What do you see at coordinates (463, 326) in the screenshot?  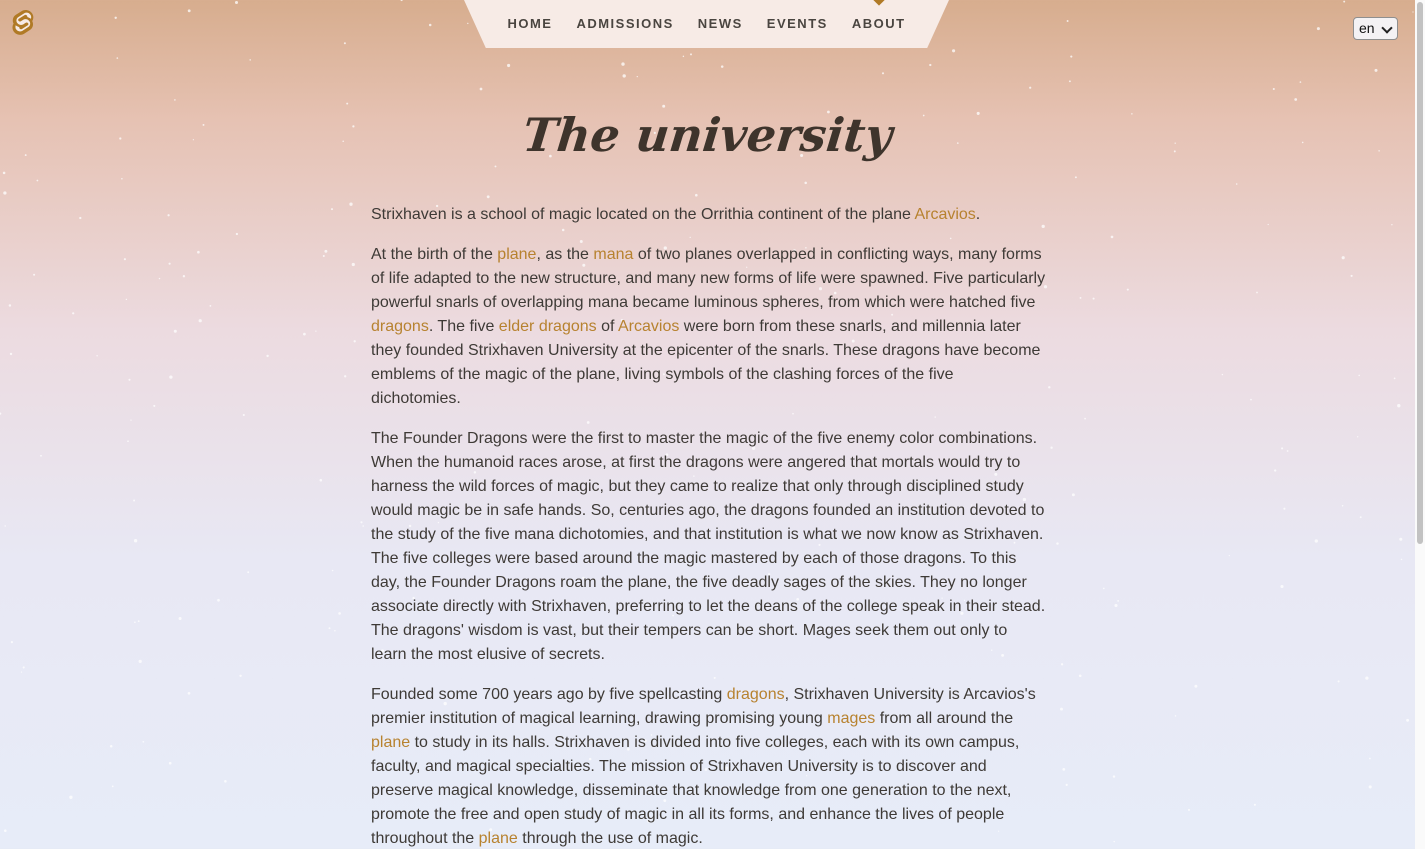 I see `text-run: . The five` at bounding box center [463, 326].